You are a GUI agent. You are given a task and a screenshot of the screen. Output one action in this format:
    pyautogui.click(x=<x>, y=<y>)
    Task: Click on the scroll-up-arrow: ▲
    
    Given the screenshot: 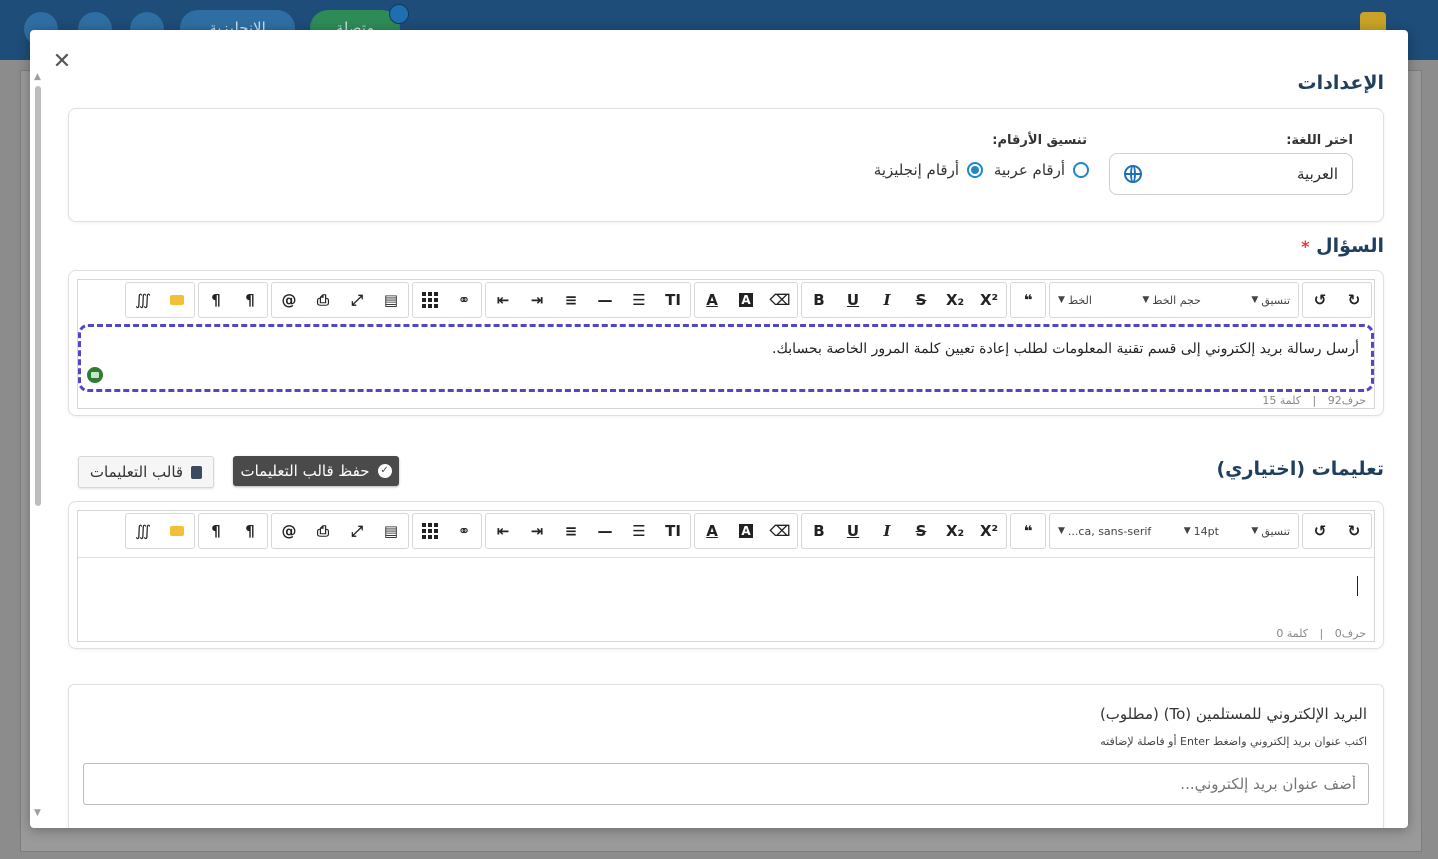 What is the action you would take?
    pyautogui.click(x=37, y=77)
    